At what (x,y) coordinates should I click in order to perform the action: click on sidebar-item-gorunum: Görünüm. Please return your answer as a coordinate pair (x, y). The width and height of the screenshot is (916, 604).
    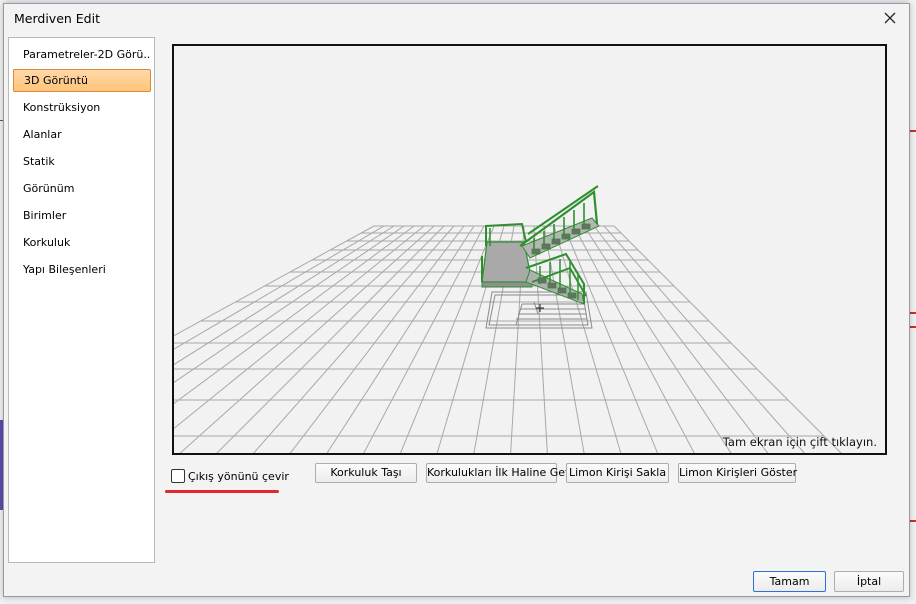
    Looking at the image, I should click on (82, 188).